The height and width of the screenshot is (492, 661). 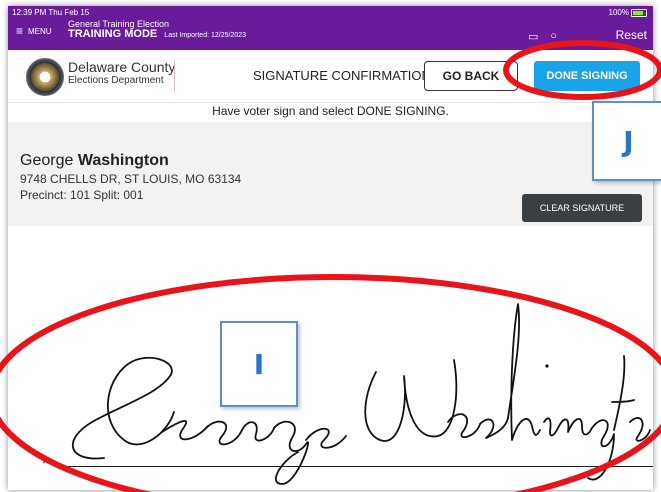 I want to click on header-divider, so click(x=174, y=76).